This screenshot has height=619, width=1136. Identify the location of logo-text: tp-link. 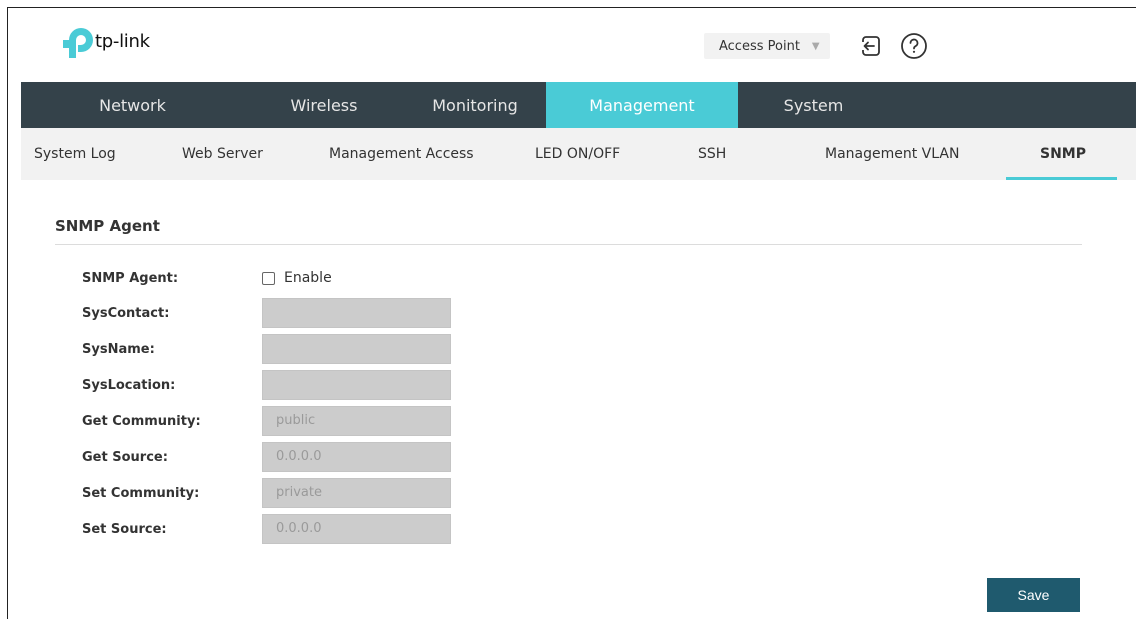
(122, 41).